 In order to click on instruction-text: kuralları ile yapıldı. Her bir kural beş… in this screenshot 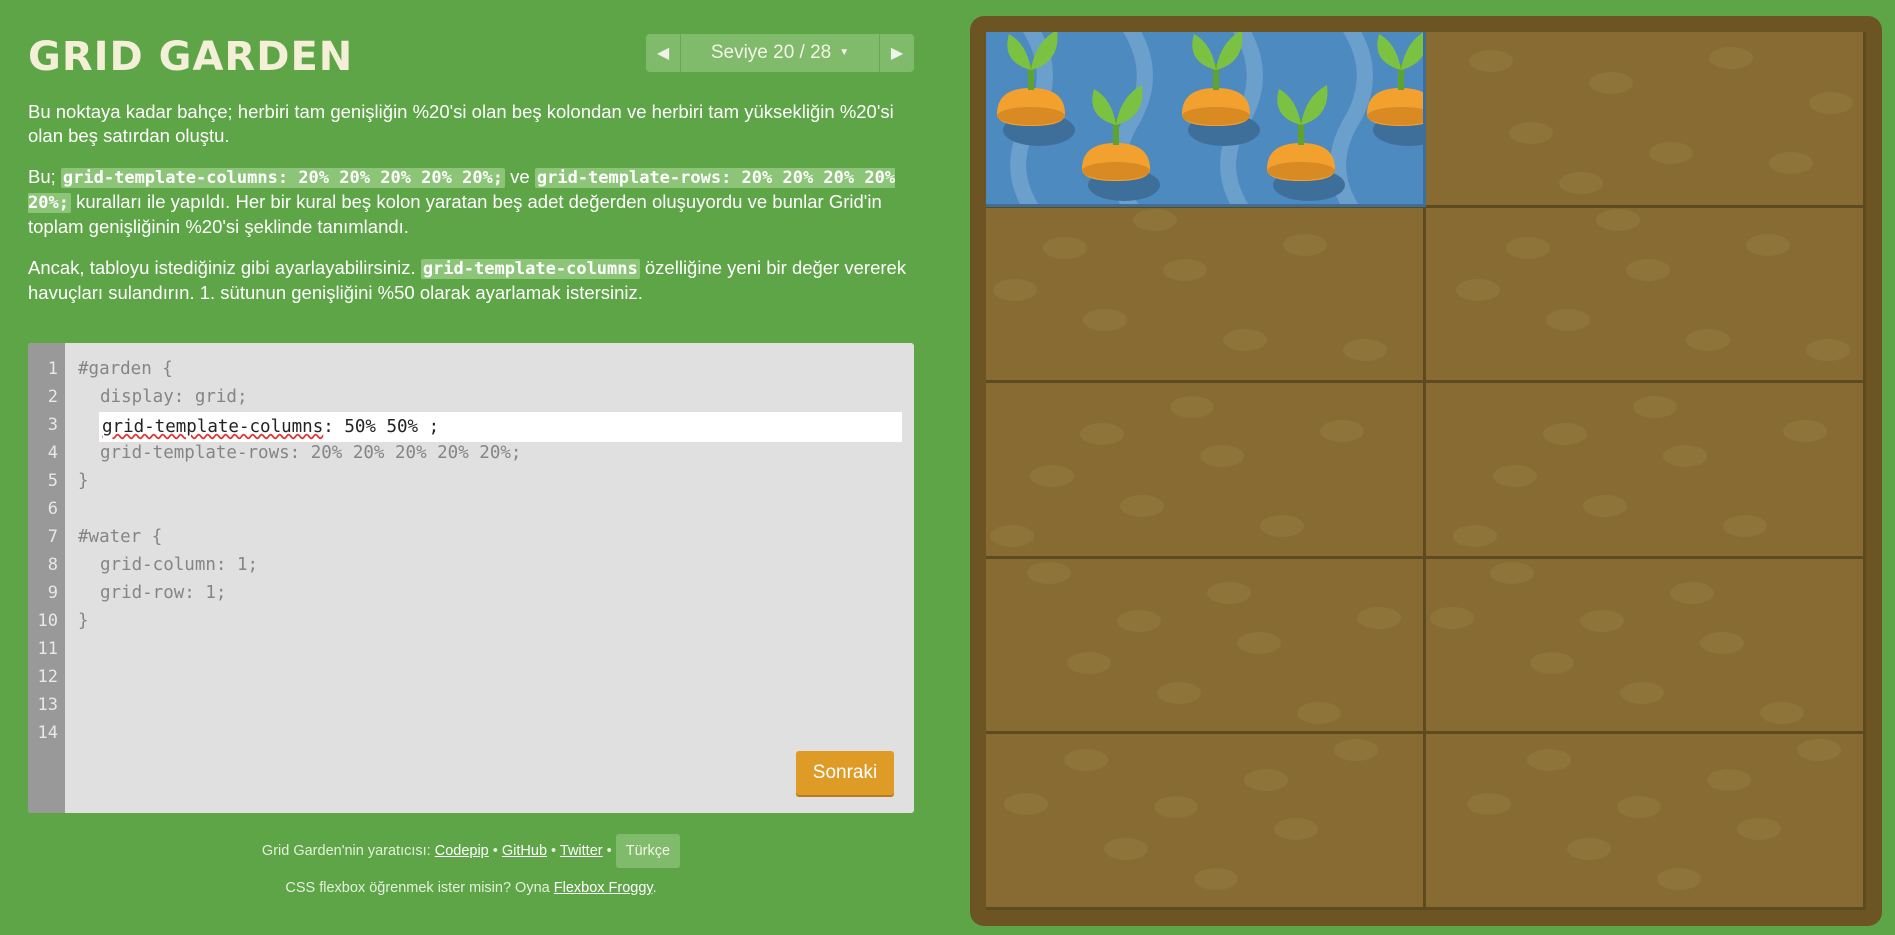, I will do `click(455, 214)`.